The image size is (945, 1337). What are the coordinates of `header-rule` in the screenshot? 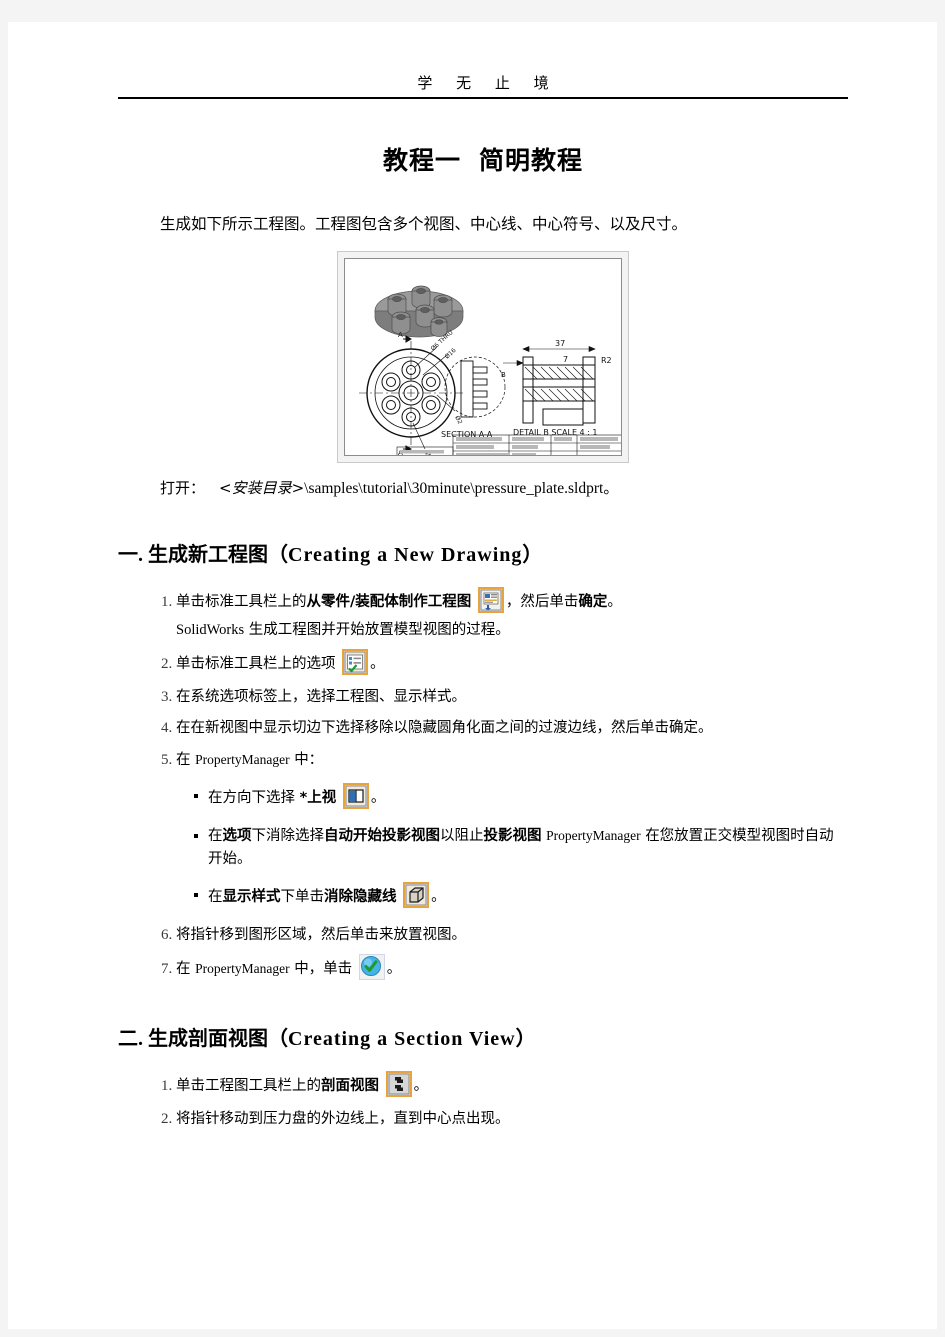 It's located at (483, 98).